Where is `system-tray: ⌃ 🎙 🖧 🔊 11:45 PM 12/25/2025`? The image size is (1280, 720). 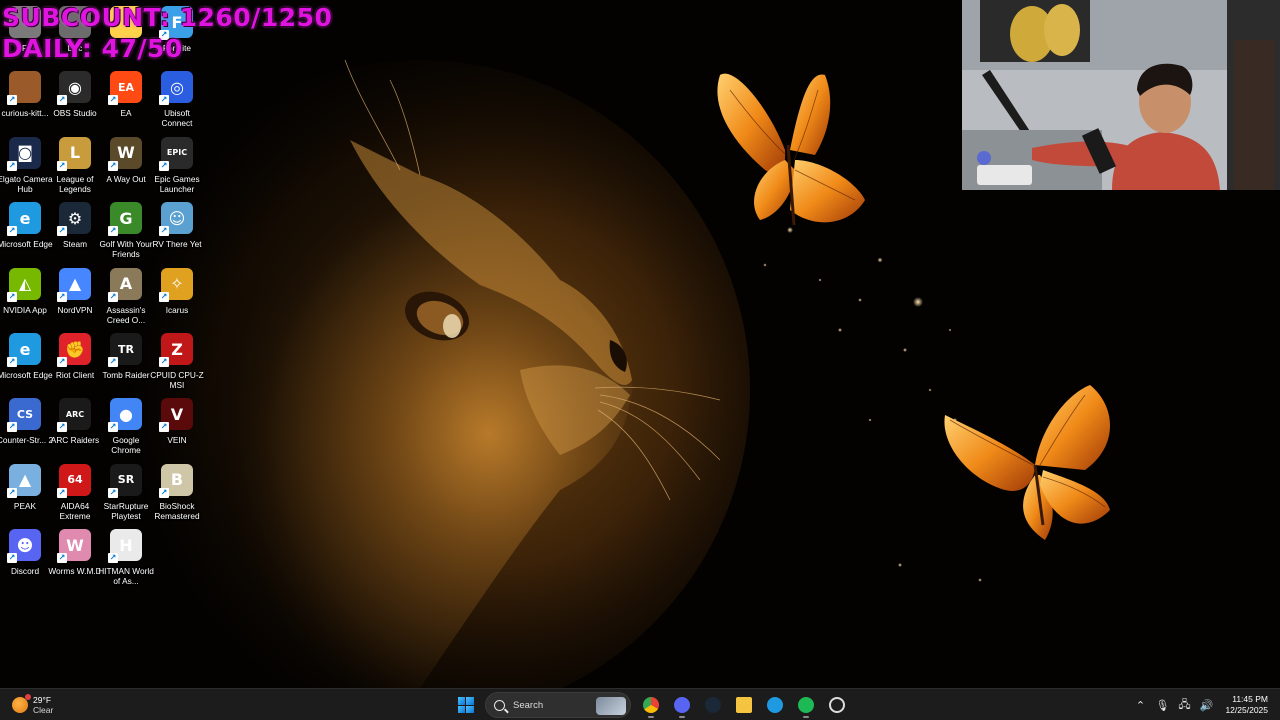 system-tray: ⌃ 🎙 🖧 🔊 11:45 PM 12/25/2025 is located at coordinates (1204, 704).